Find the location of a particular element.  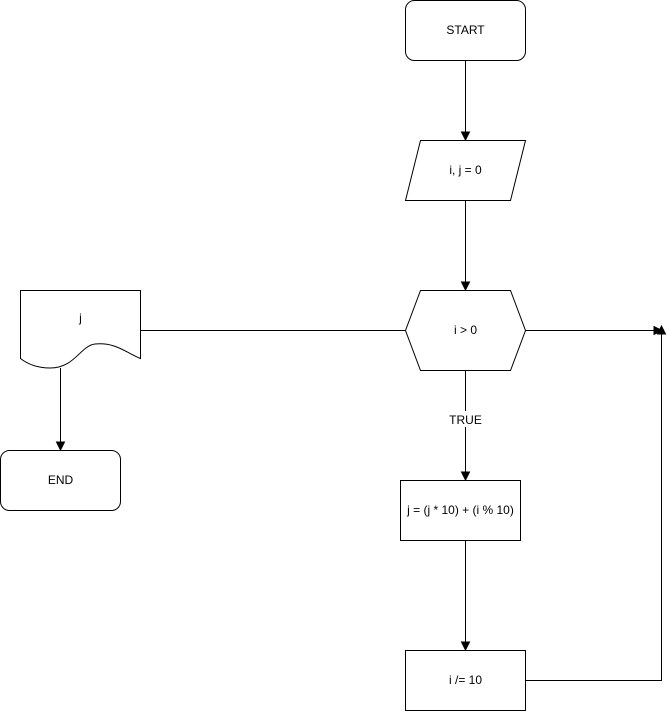

end-node: END is located at coordinates (60, 480).